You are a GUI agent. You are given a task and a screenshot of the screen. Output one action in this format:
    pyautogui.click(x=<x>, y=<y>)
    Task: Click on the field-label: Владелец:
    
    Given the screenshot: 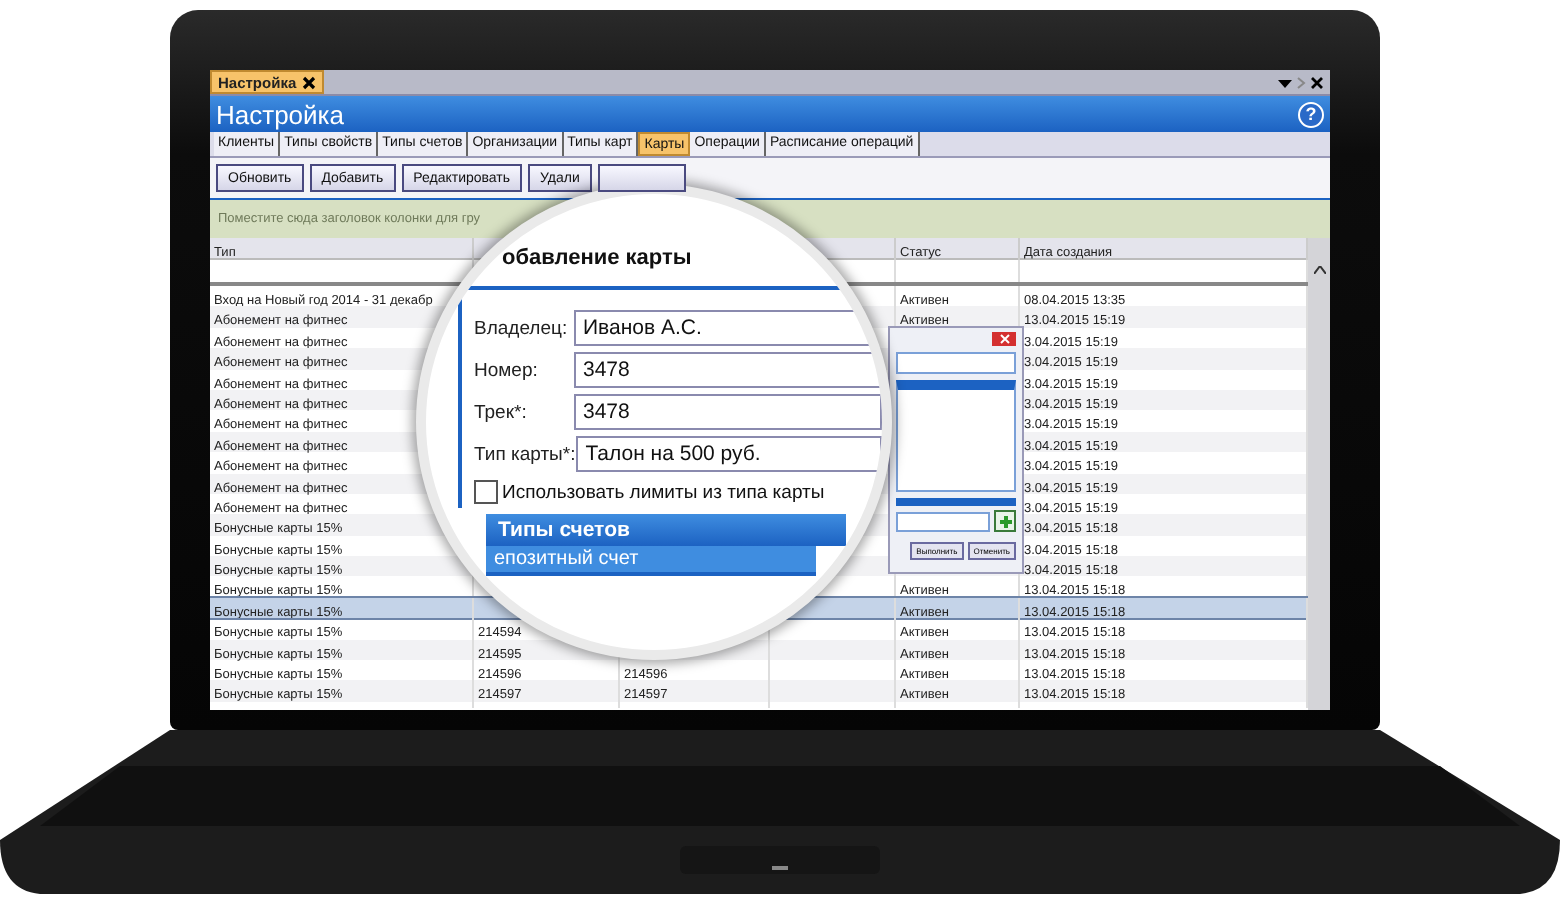 What is the action you would take?
    pyautogui.click(x=522, y=328)
    